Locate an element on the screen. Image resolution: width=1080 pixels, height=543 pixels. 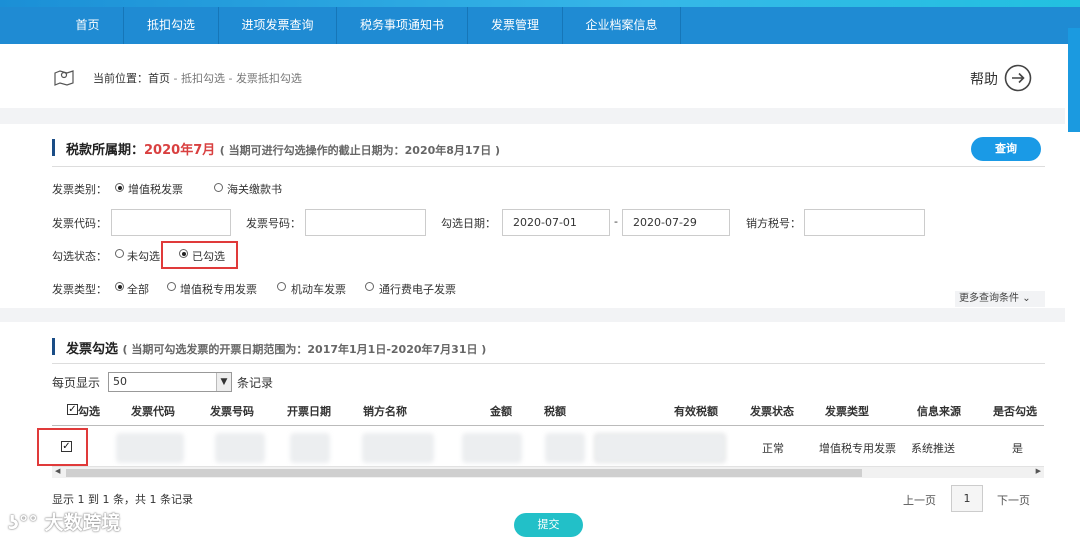
radio-customs-payment is located at coordinates (218, 187).